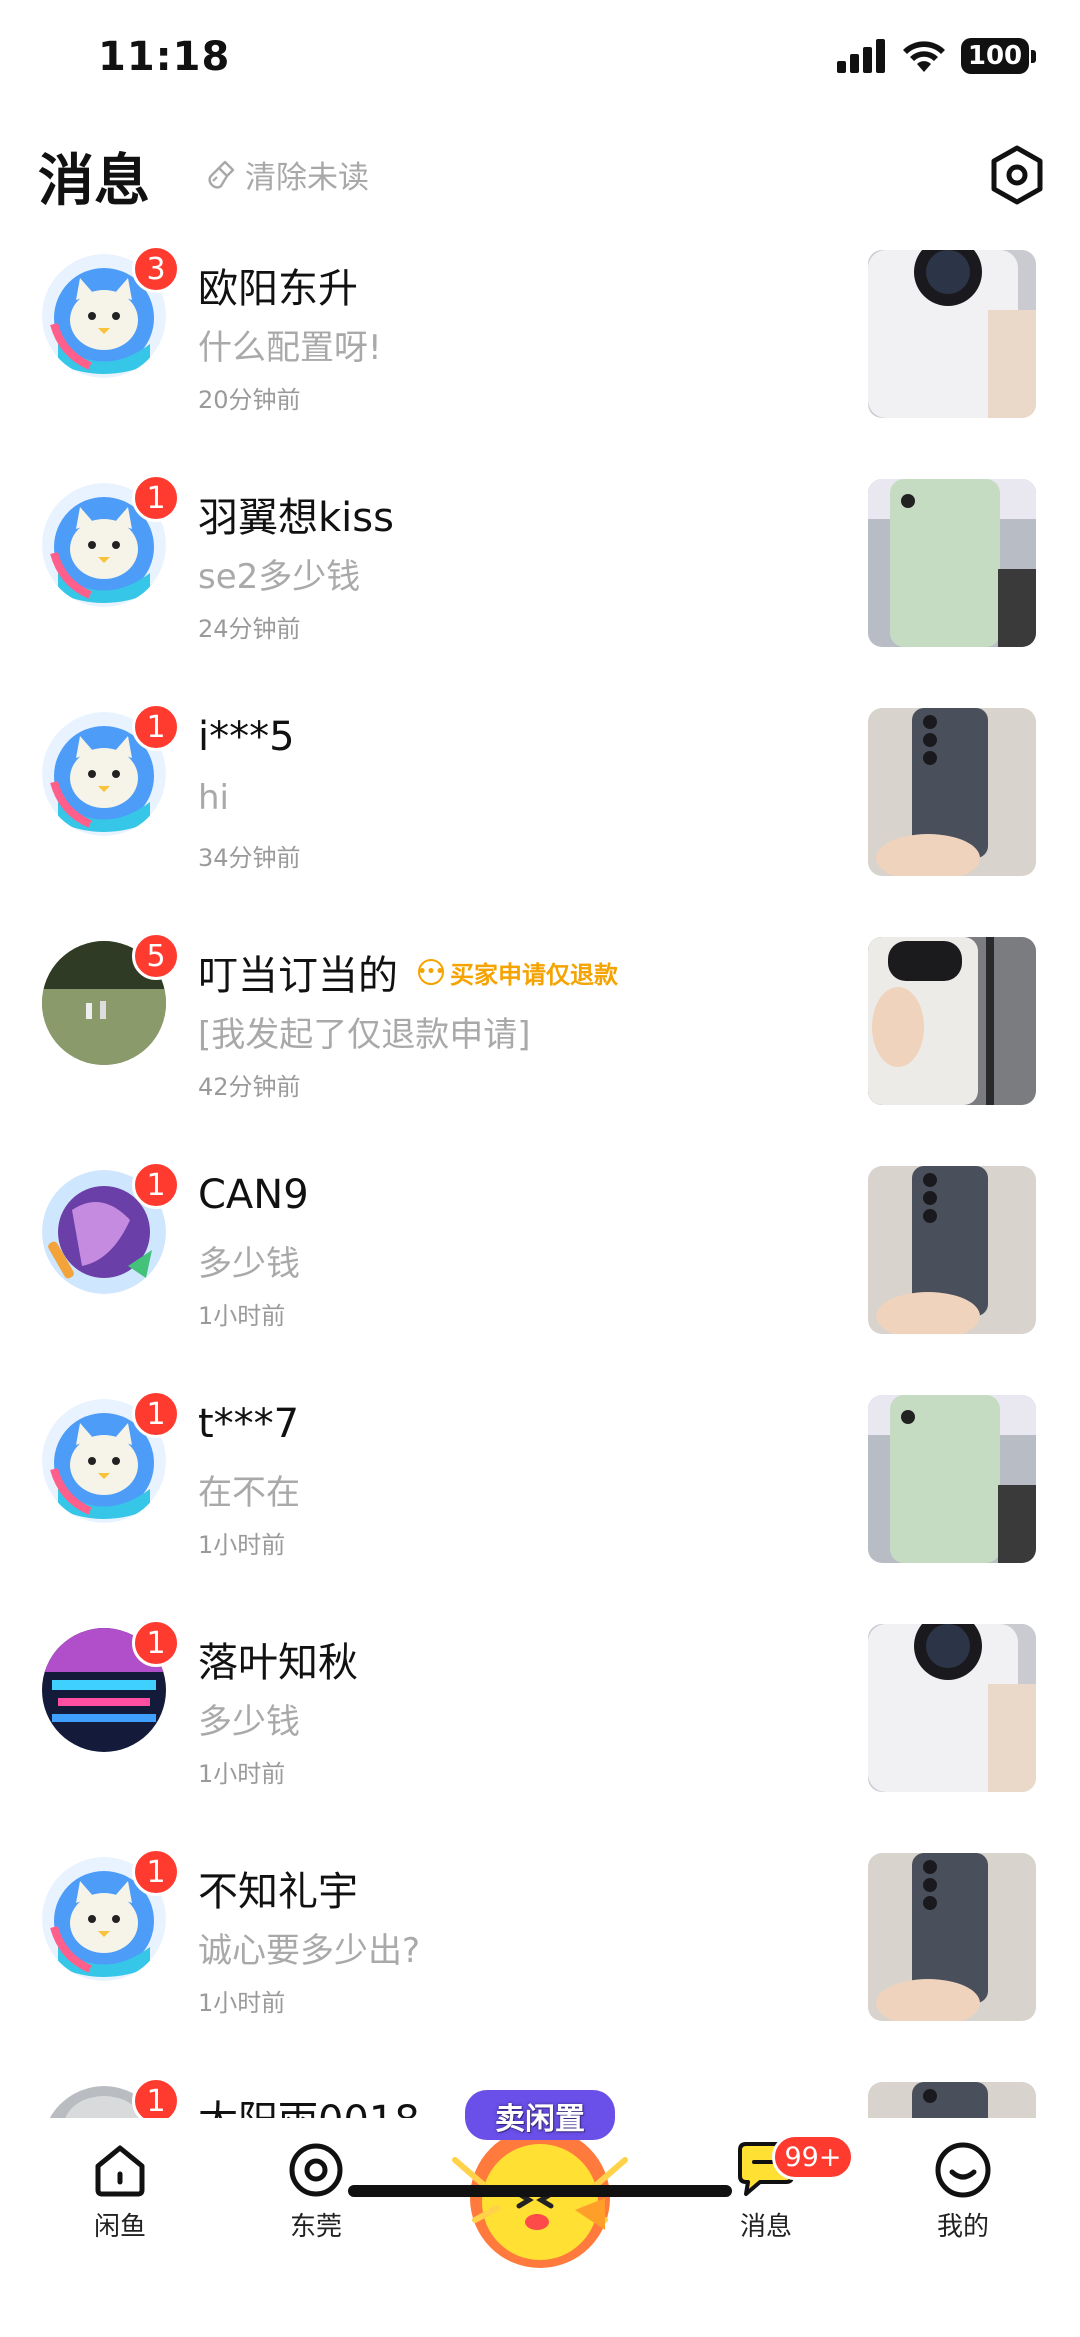  Describe the element at coordinates (813, 2157) in the screenshot. I see `messages-count-badge: 99+` at that location.